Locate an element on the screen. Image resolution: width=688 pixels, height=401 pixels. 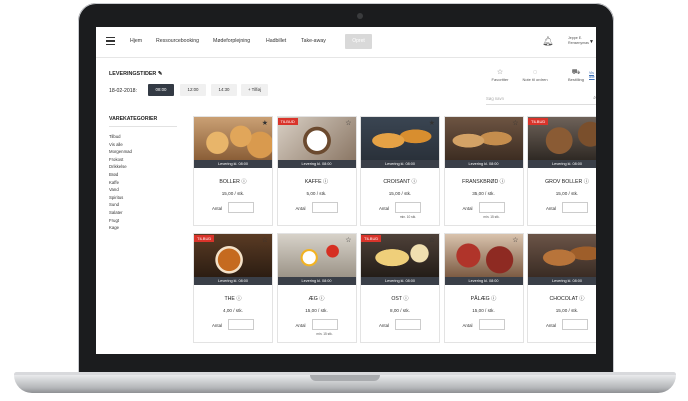
chevron-down-icon: ▼ is located at coordinates (591, 42).